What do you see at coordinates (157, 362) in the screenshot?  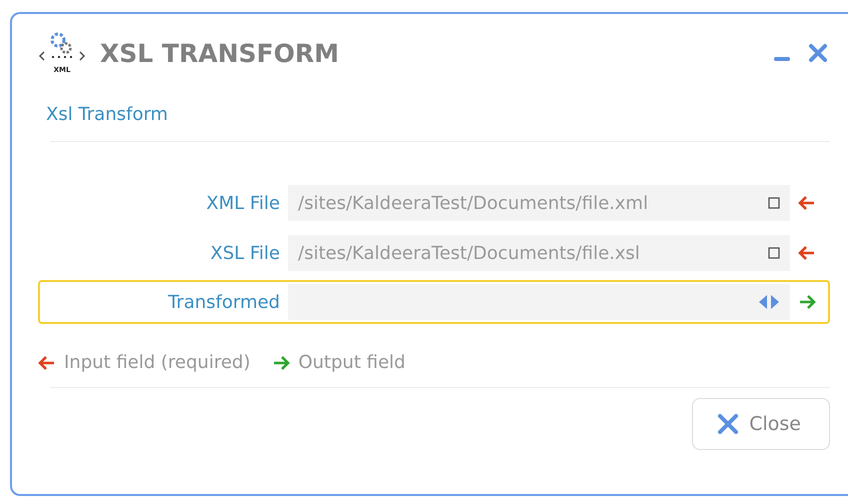 I see `legend-text: Input field (required)` at bounding box center [157, 362].